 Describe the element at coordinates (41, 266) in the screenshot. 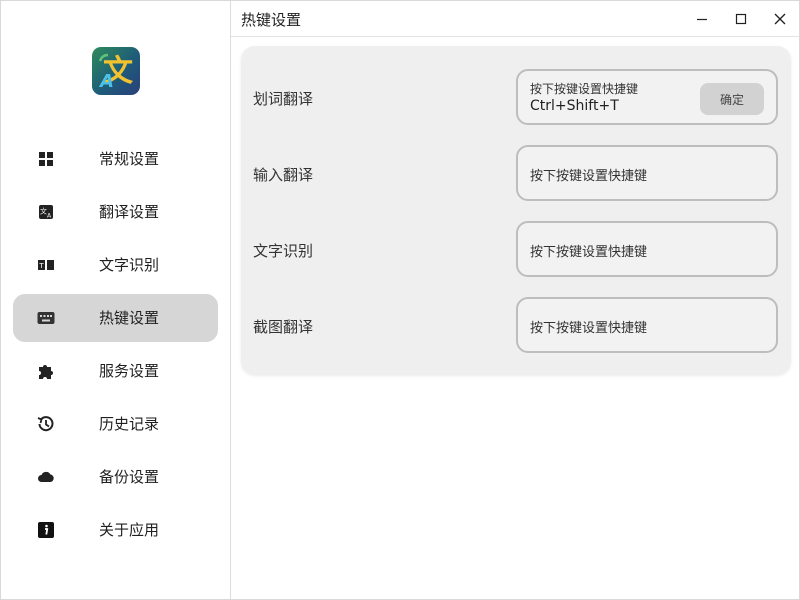

I see `svg-text: T` at that location.